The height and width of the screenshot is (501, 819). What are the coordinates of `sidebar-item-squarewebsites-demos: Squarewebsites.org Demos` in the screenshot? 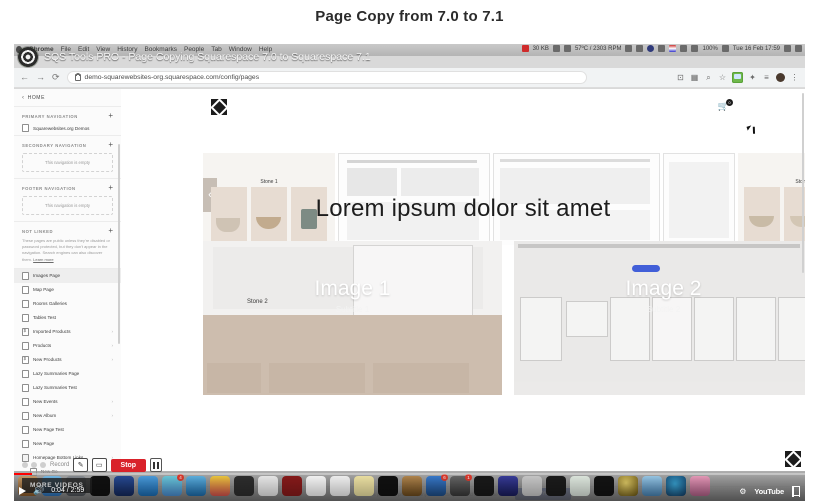 It's located at (67, 128).